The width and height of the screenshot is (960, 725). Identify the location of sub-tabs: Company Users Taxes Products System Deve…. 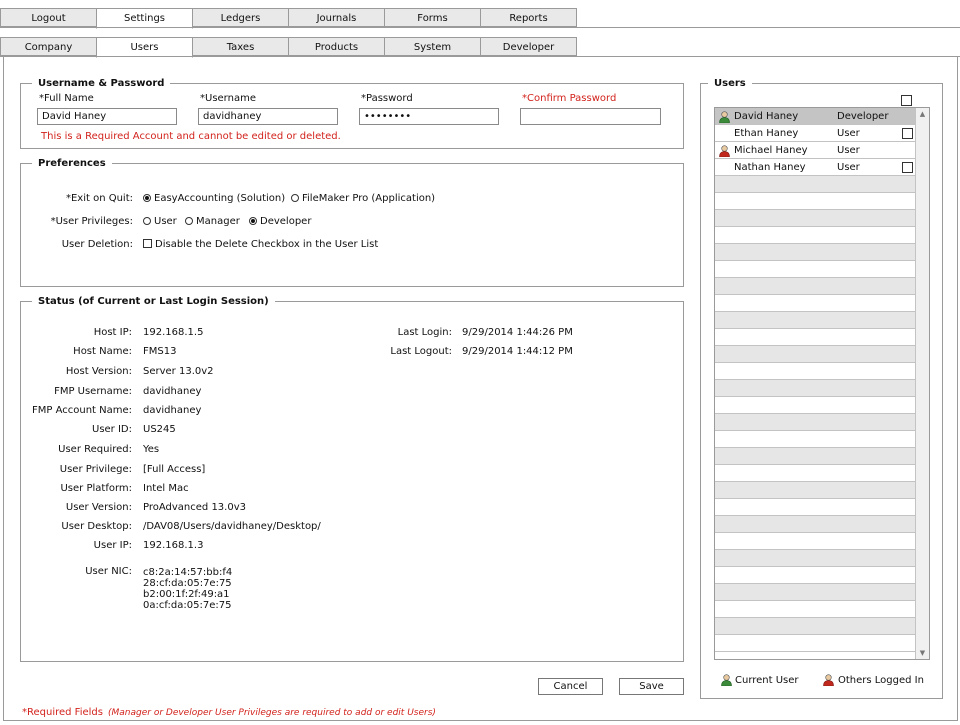
(288, 47).